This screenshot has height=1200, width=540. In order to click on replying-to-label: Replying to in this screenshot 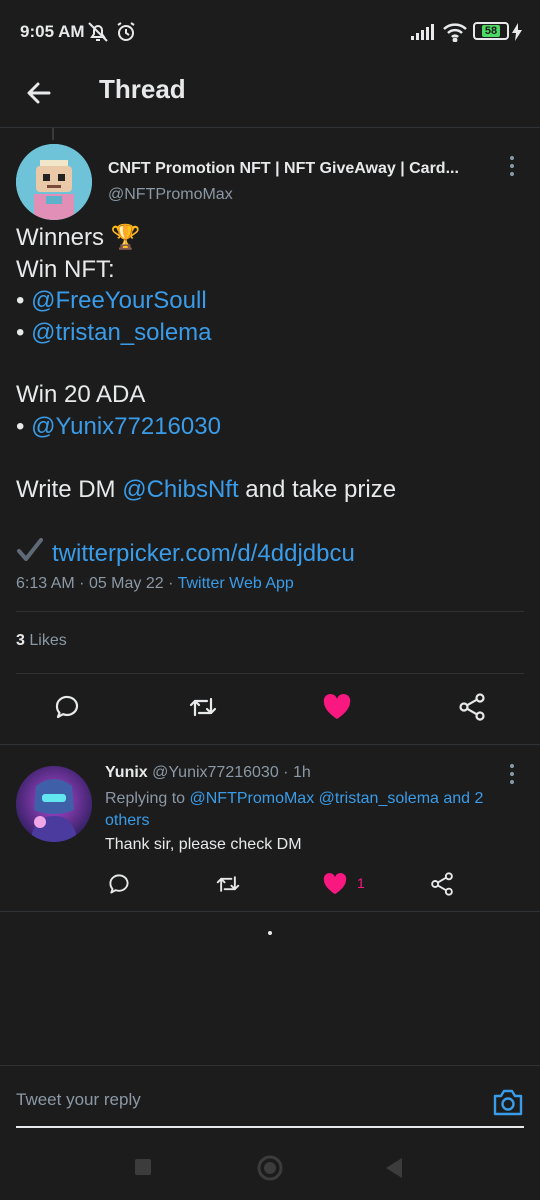, I will do `click(145, 798)`.